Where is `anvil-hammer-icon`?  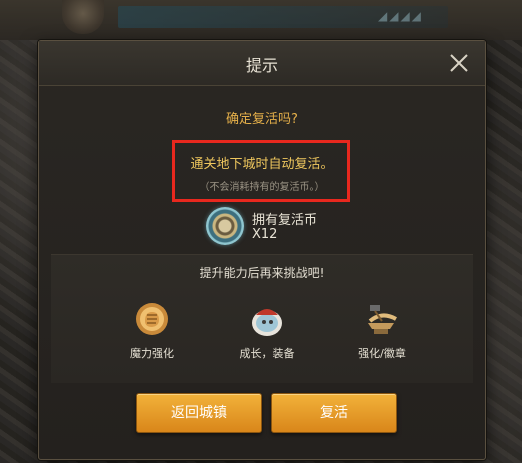 anvil-hammer-icon is located at coordinates (382, 319).